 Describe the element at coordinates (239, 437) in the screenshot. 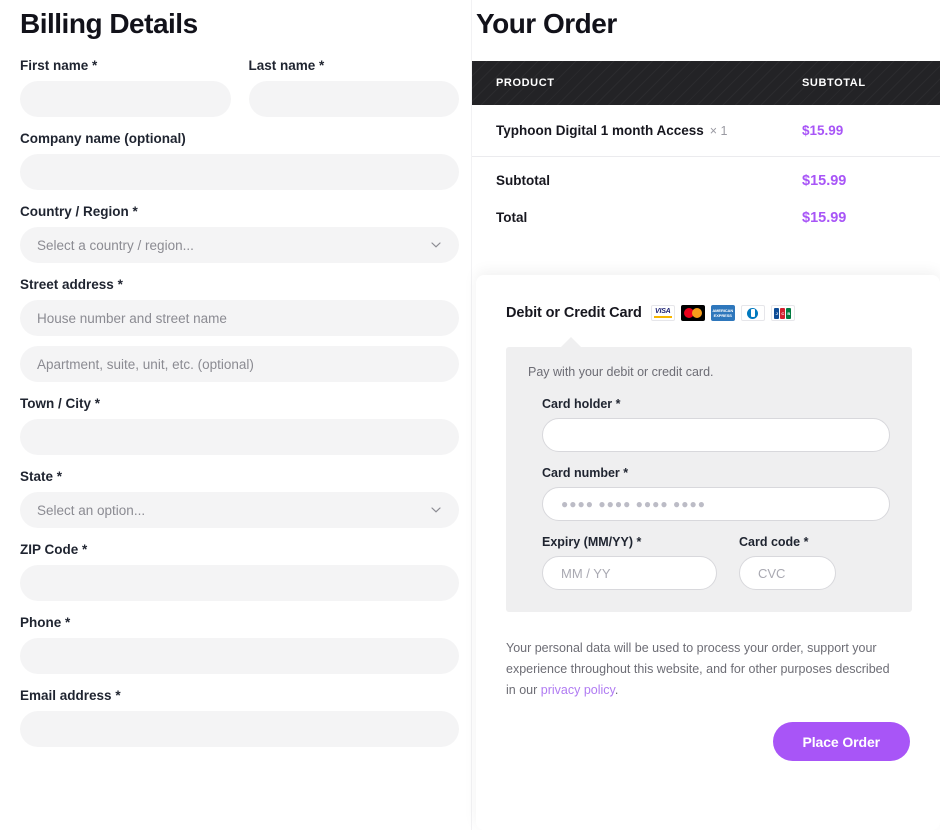

I see `town-city-input` at that location.